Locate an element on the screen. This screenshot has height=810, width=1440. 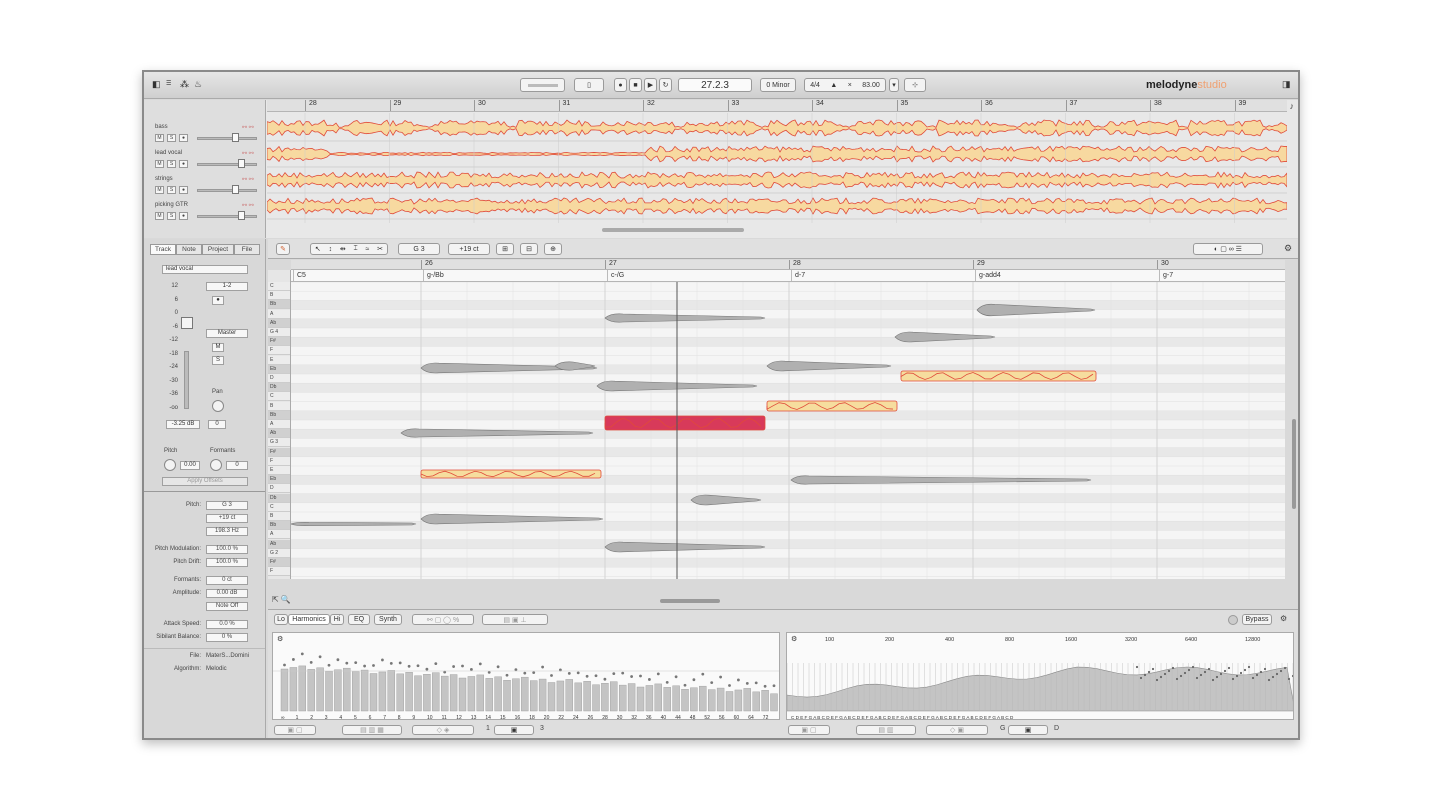
tab-file: File is located at coordinates (247, 249).